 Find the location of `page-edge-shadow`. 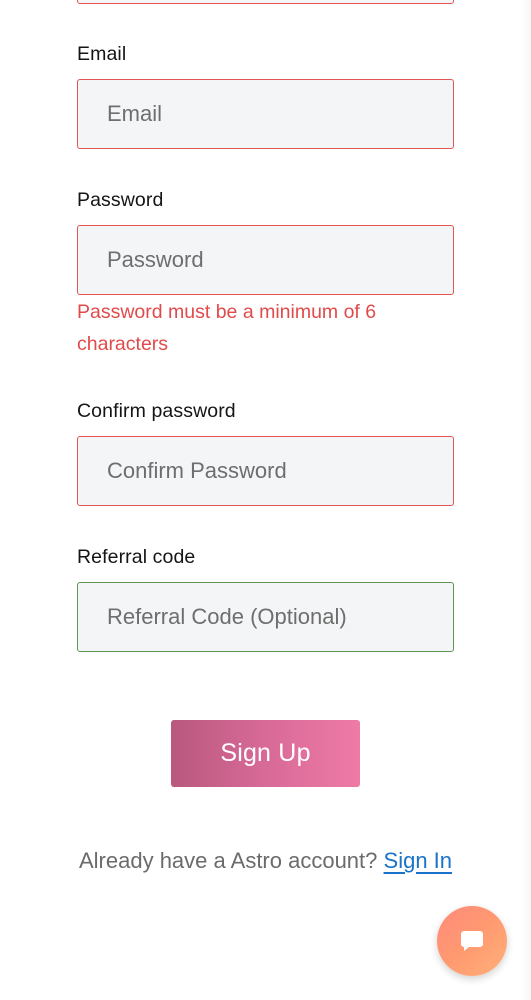

page-edge-shadow is located at coordinates (526, 500).